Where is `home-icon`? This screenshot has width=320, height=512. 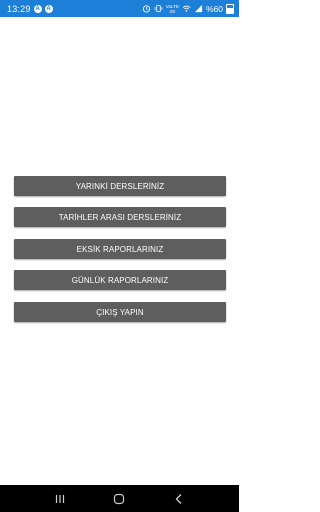
home-icon is located at coordinates (119, 499).